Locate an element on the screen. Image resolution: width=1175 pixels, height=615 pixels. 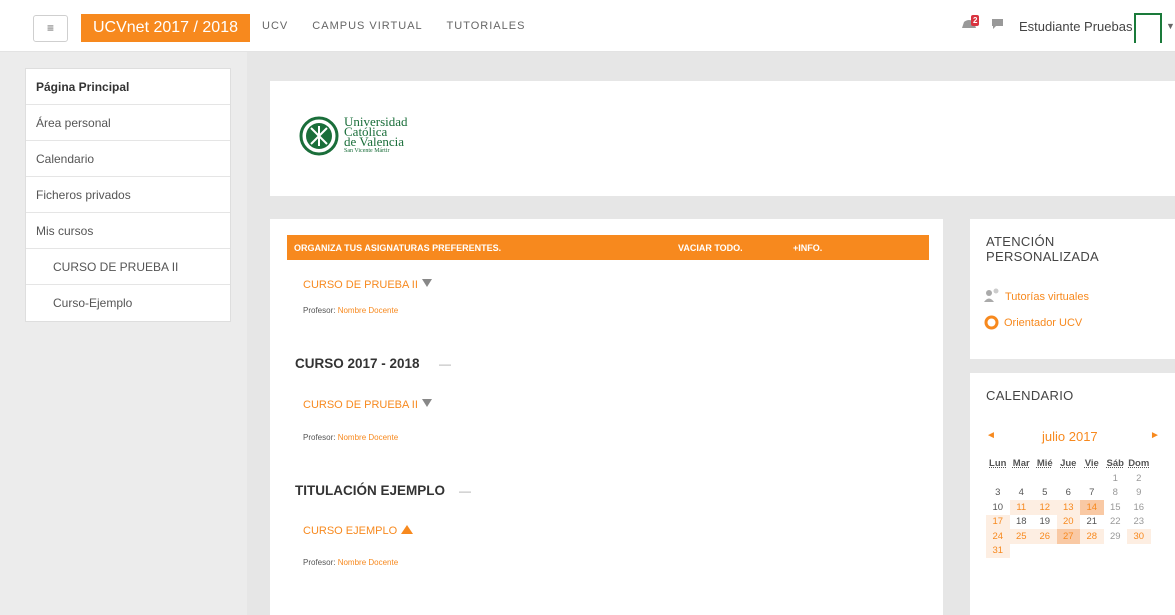
tutorias-virtuales-link: Tutorías virtuales is located at coordinates (1047, 297).